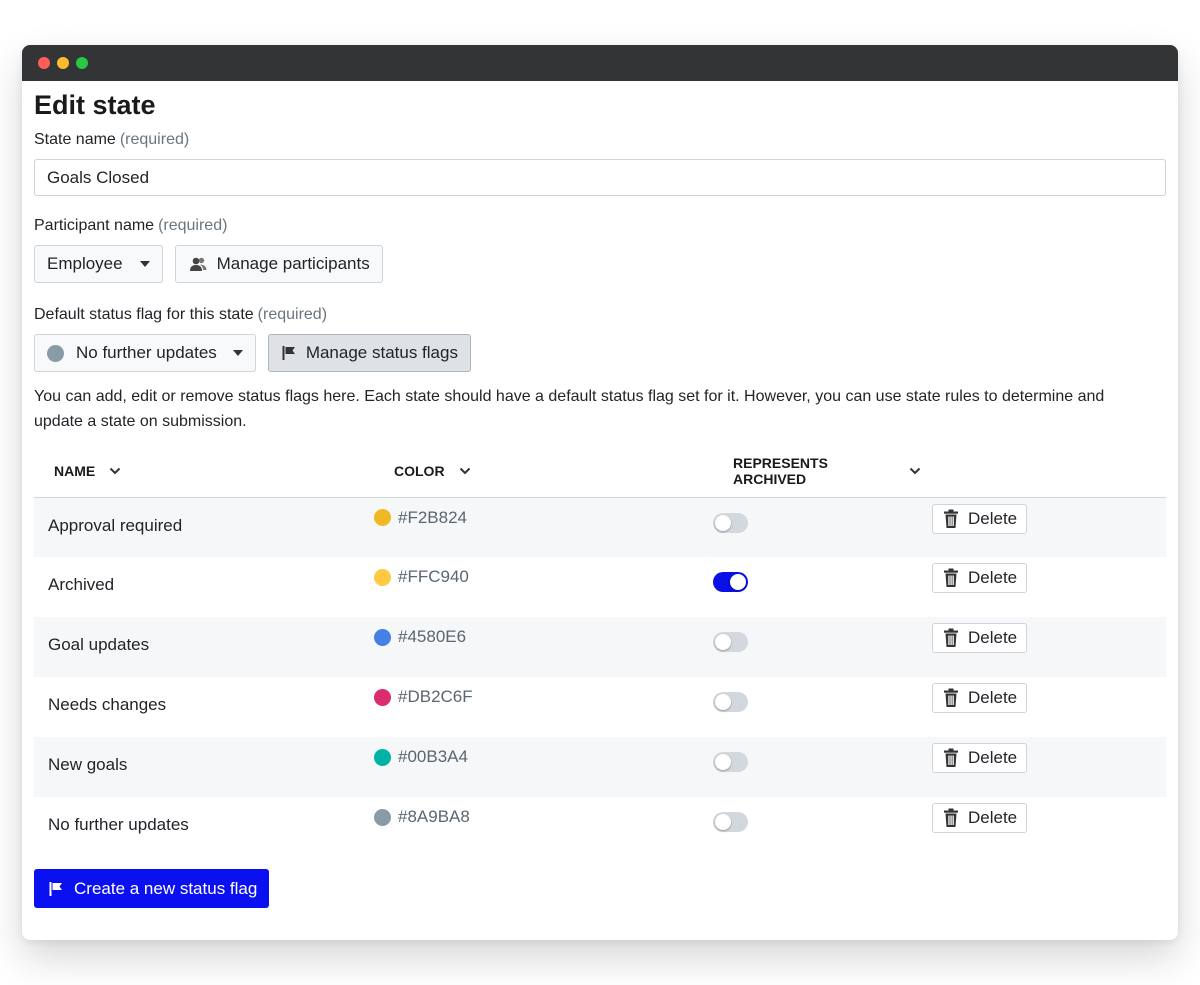 This screenshot has width=1200, height=985. I want to click on page-title: Edit state, so click(95, 105).